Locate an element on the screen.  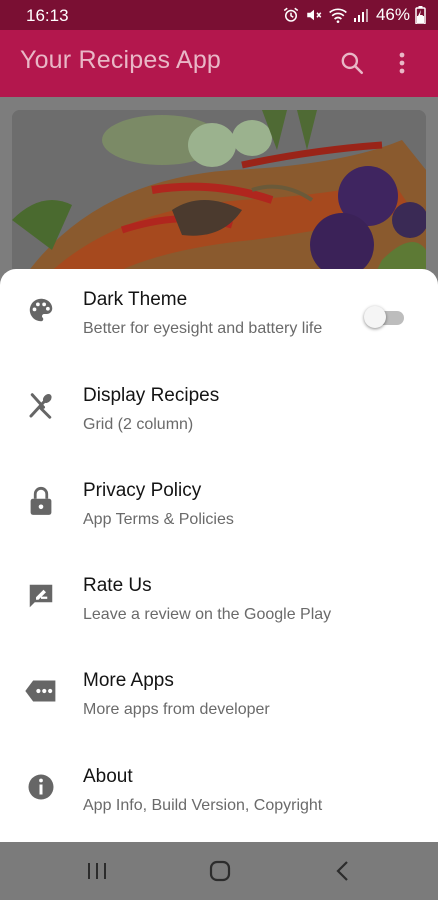
dark-theme-toggle is located at coordinates (385, 317).